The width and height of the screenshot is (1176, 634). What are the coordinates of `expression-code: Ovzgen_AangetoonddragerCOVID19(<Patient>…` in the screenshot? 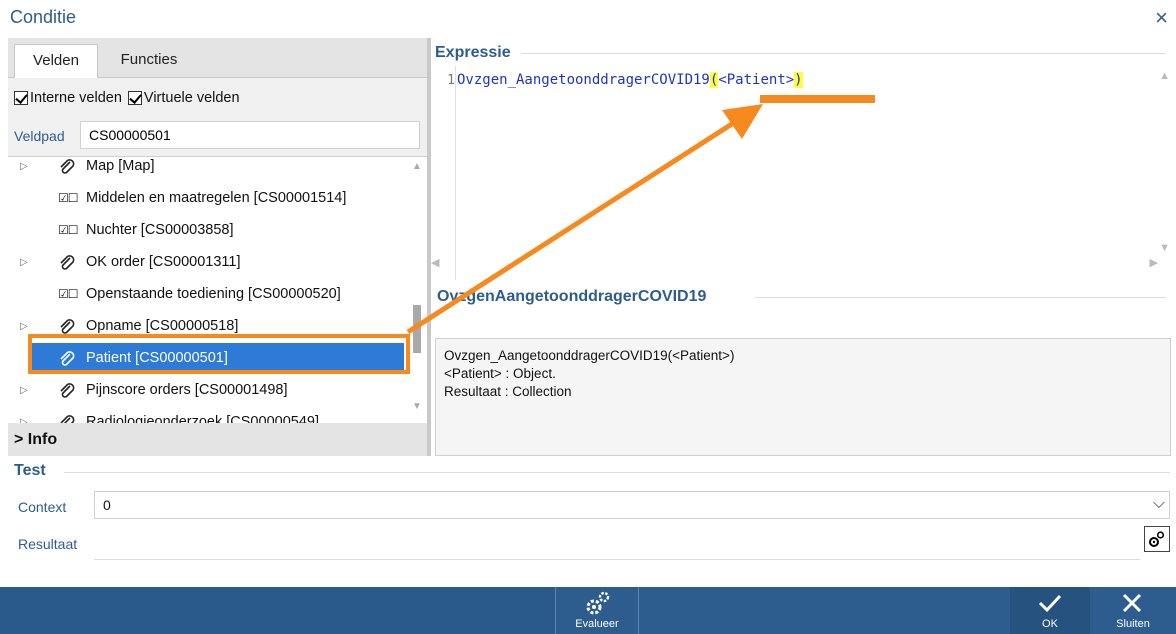 It's located at (630, 80).